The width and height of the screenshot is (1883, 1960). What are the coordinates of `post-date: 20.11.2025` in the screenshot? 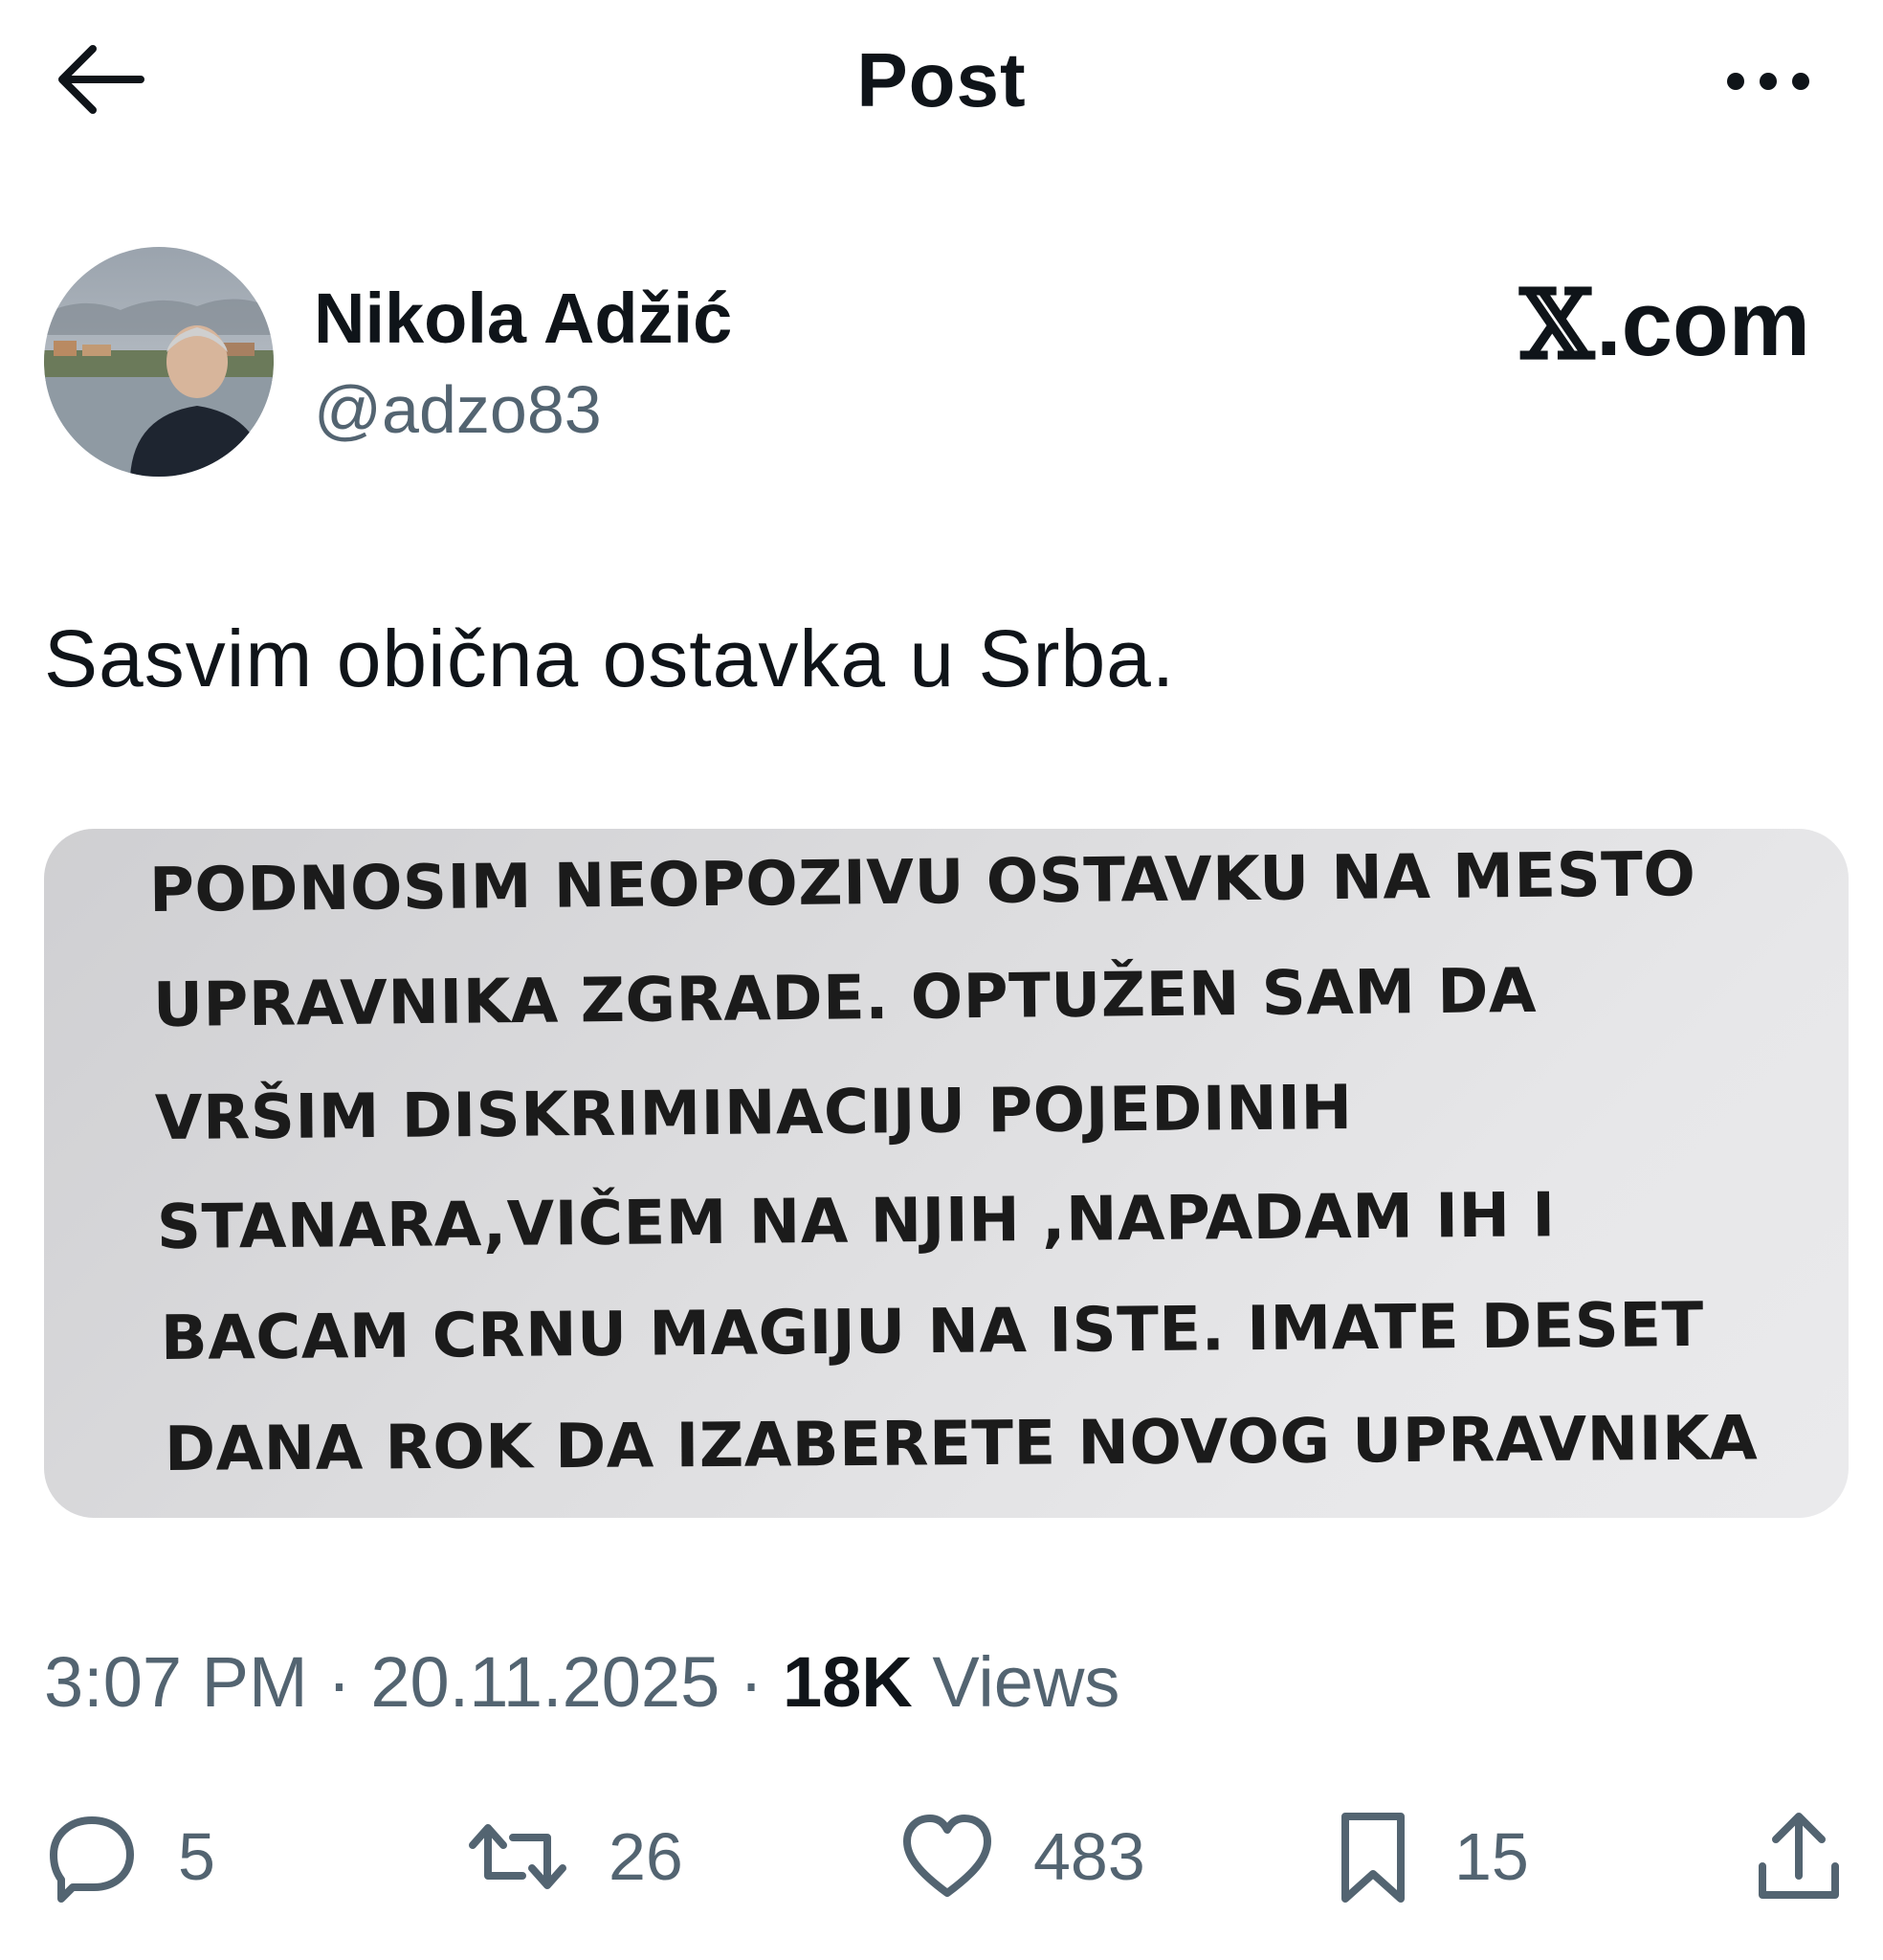 It's located at (545, 1682).